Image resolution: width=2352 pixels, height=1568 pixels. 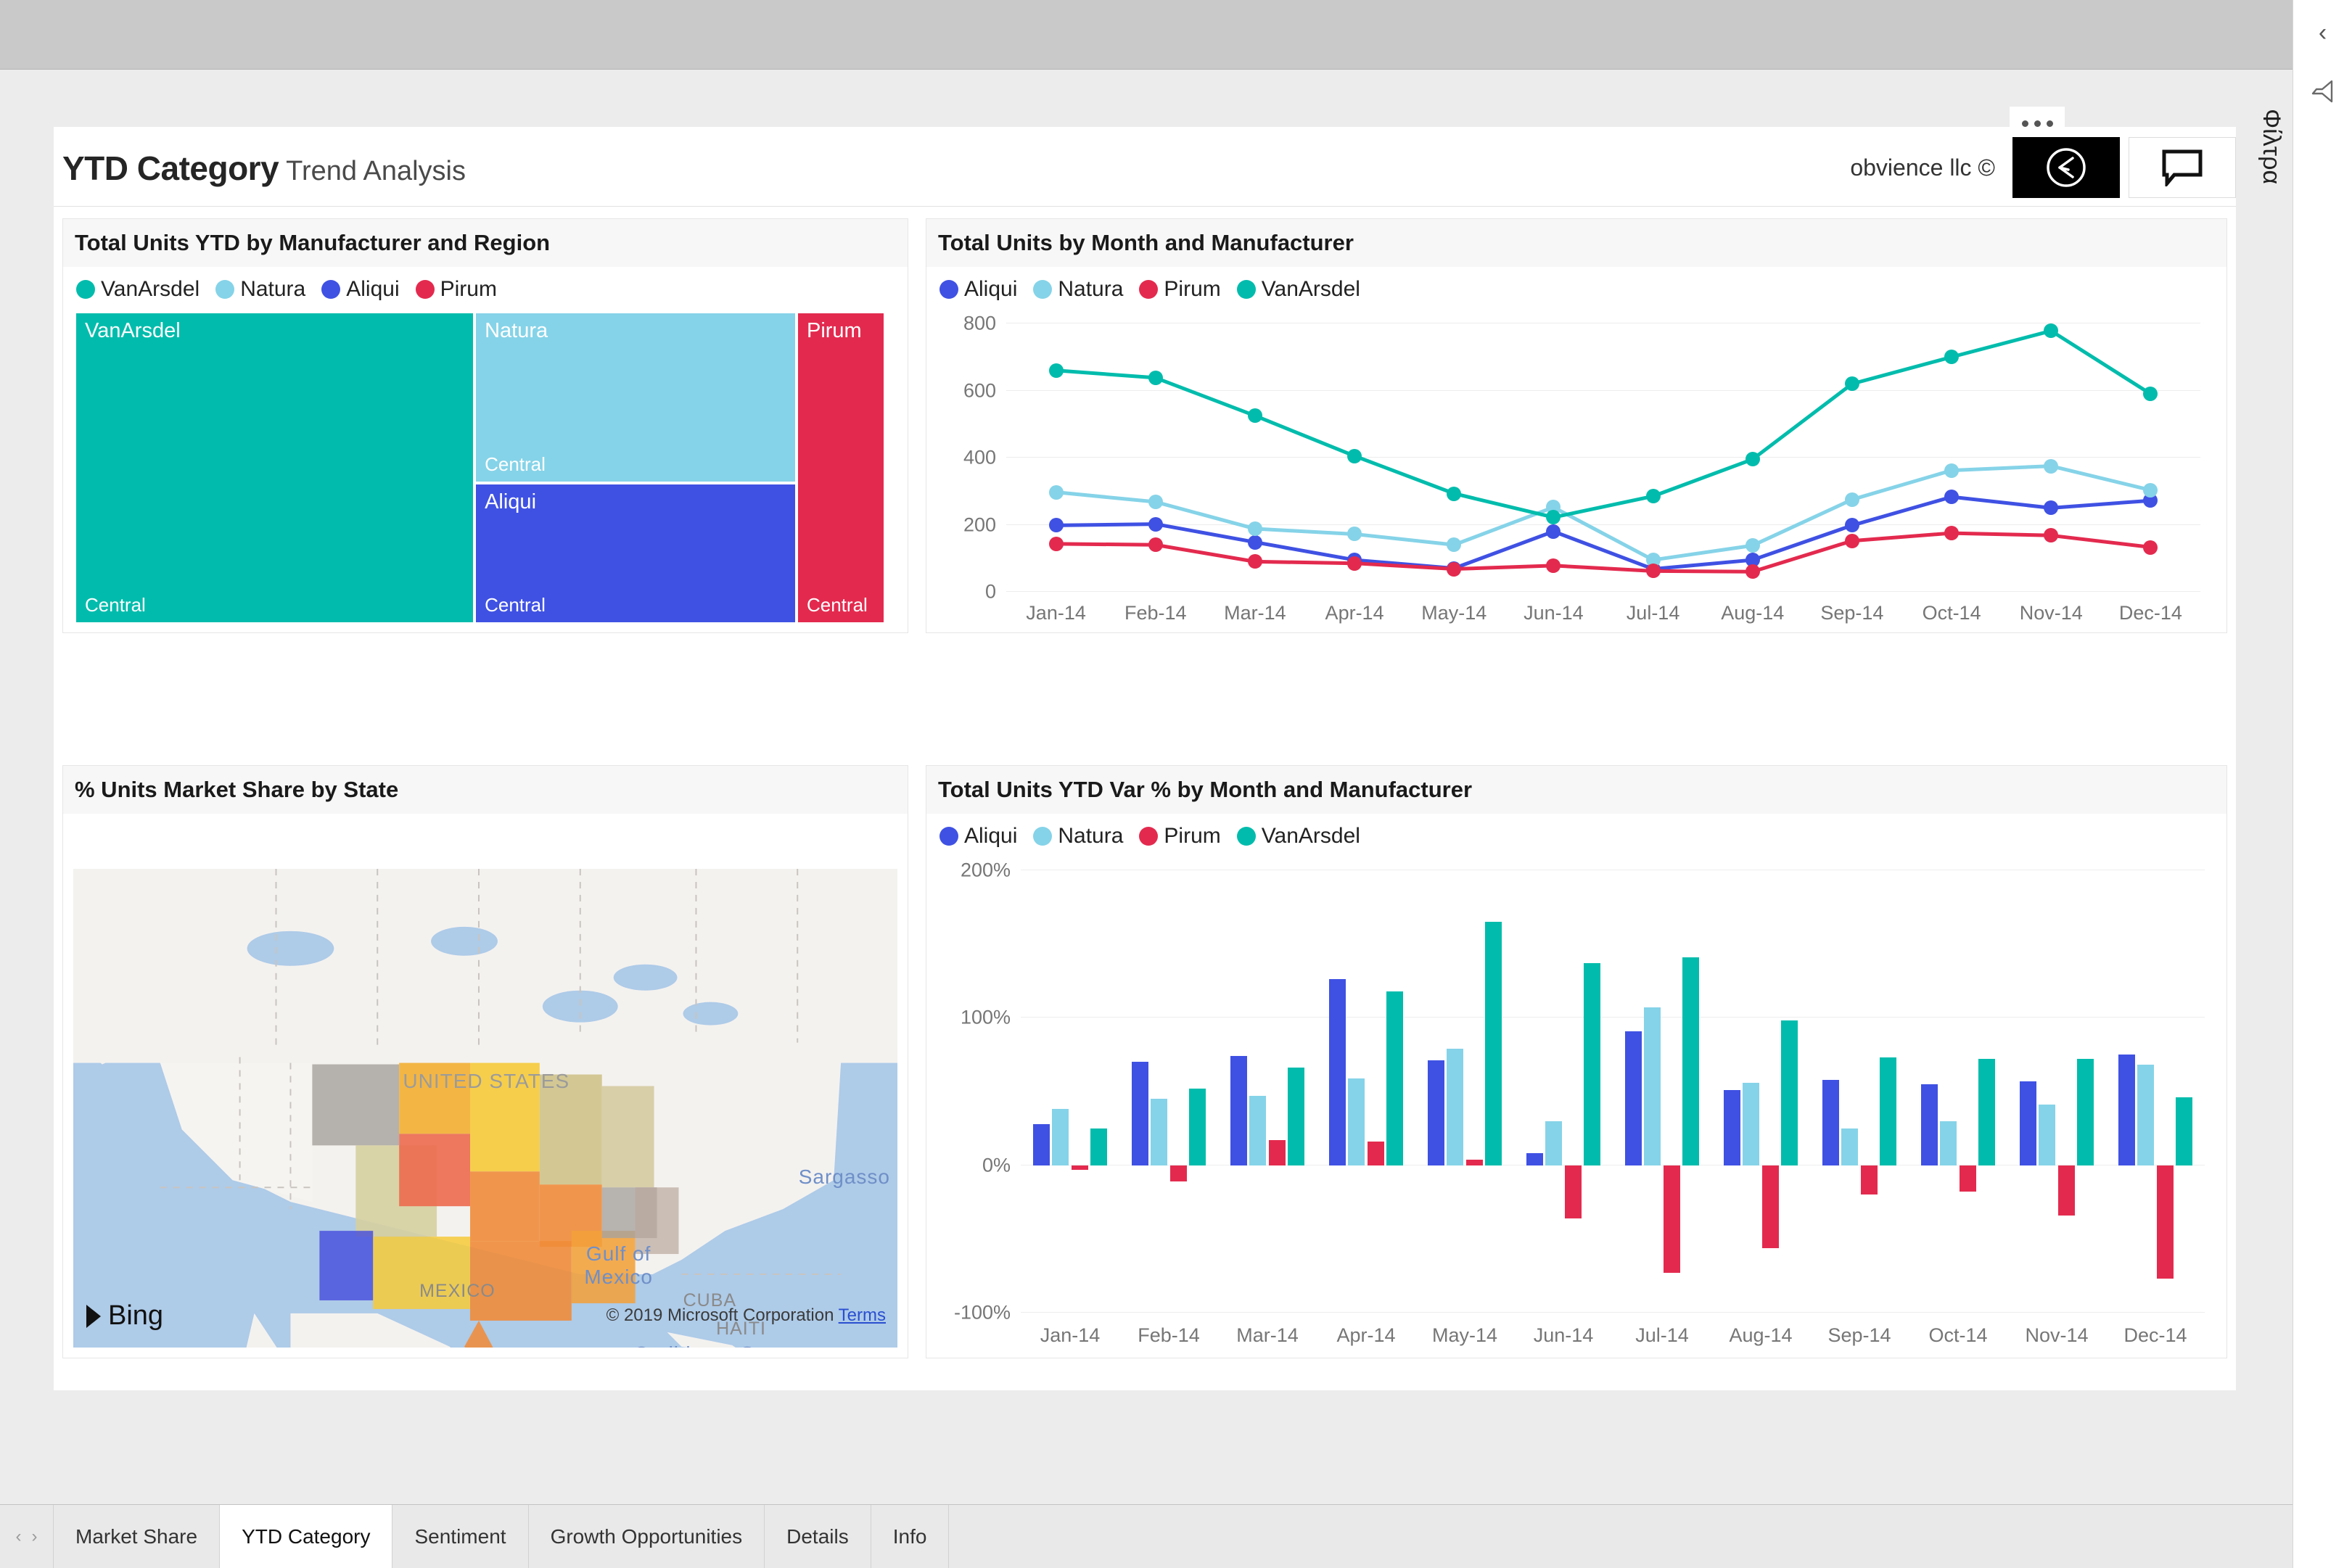 What do you see at coordinates (27, 1536) in the screenshot?
I see `tab-nav-arrows: ‹ ›` at bounding box center [27, 1536].